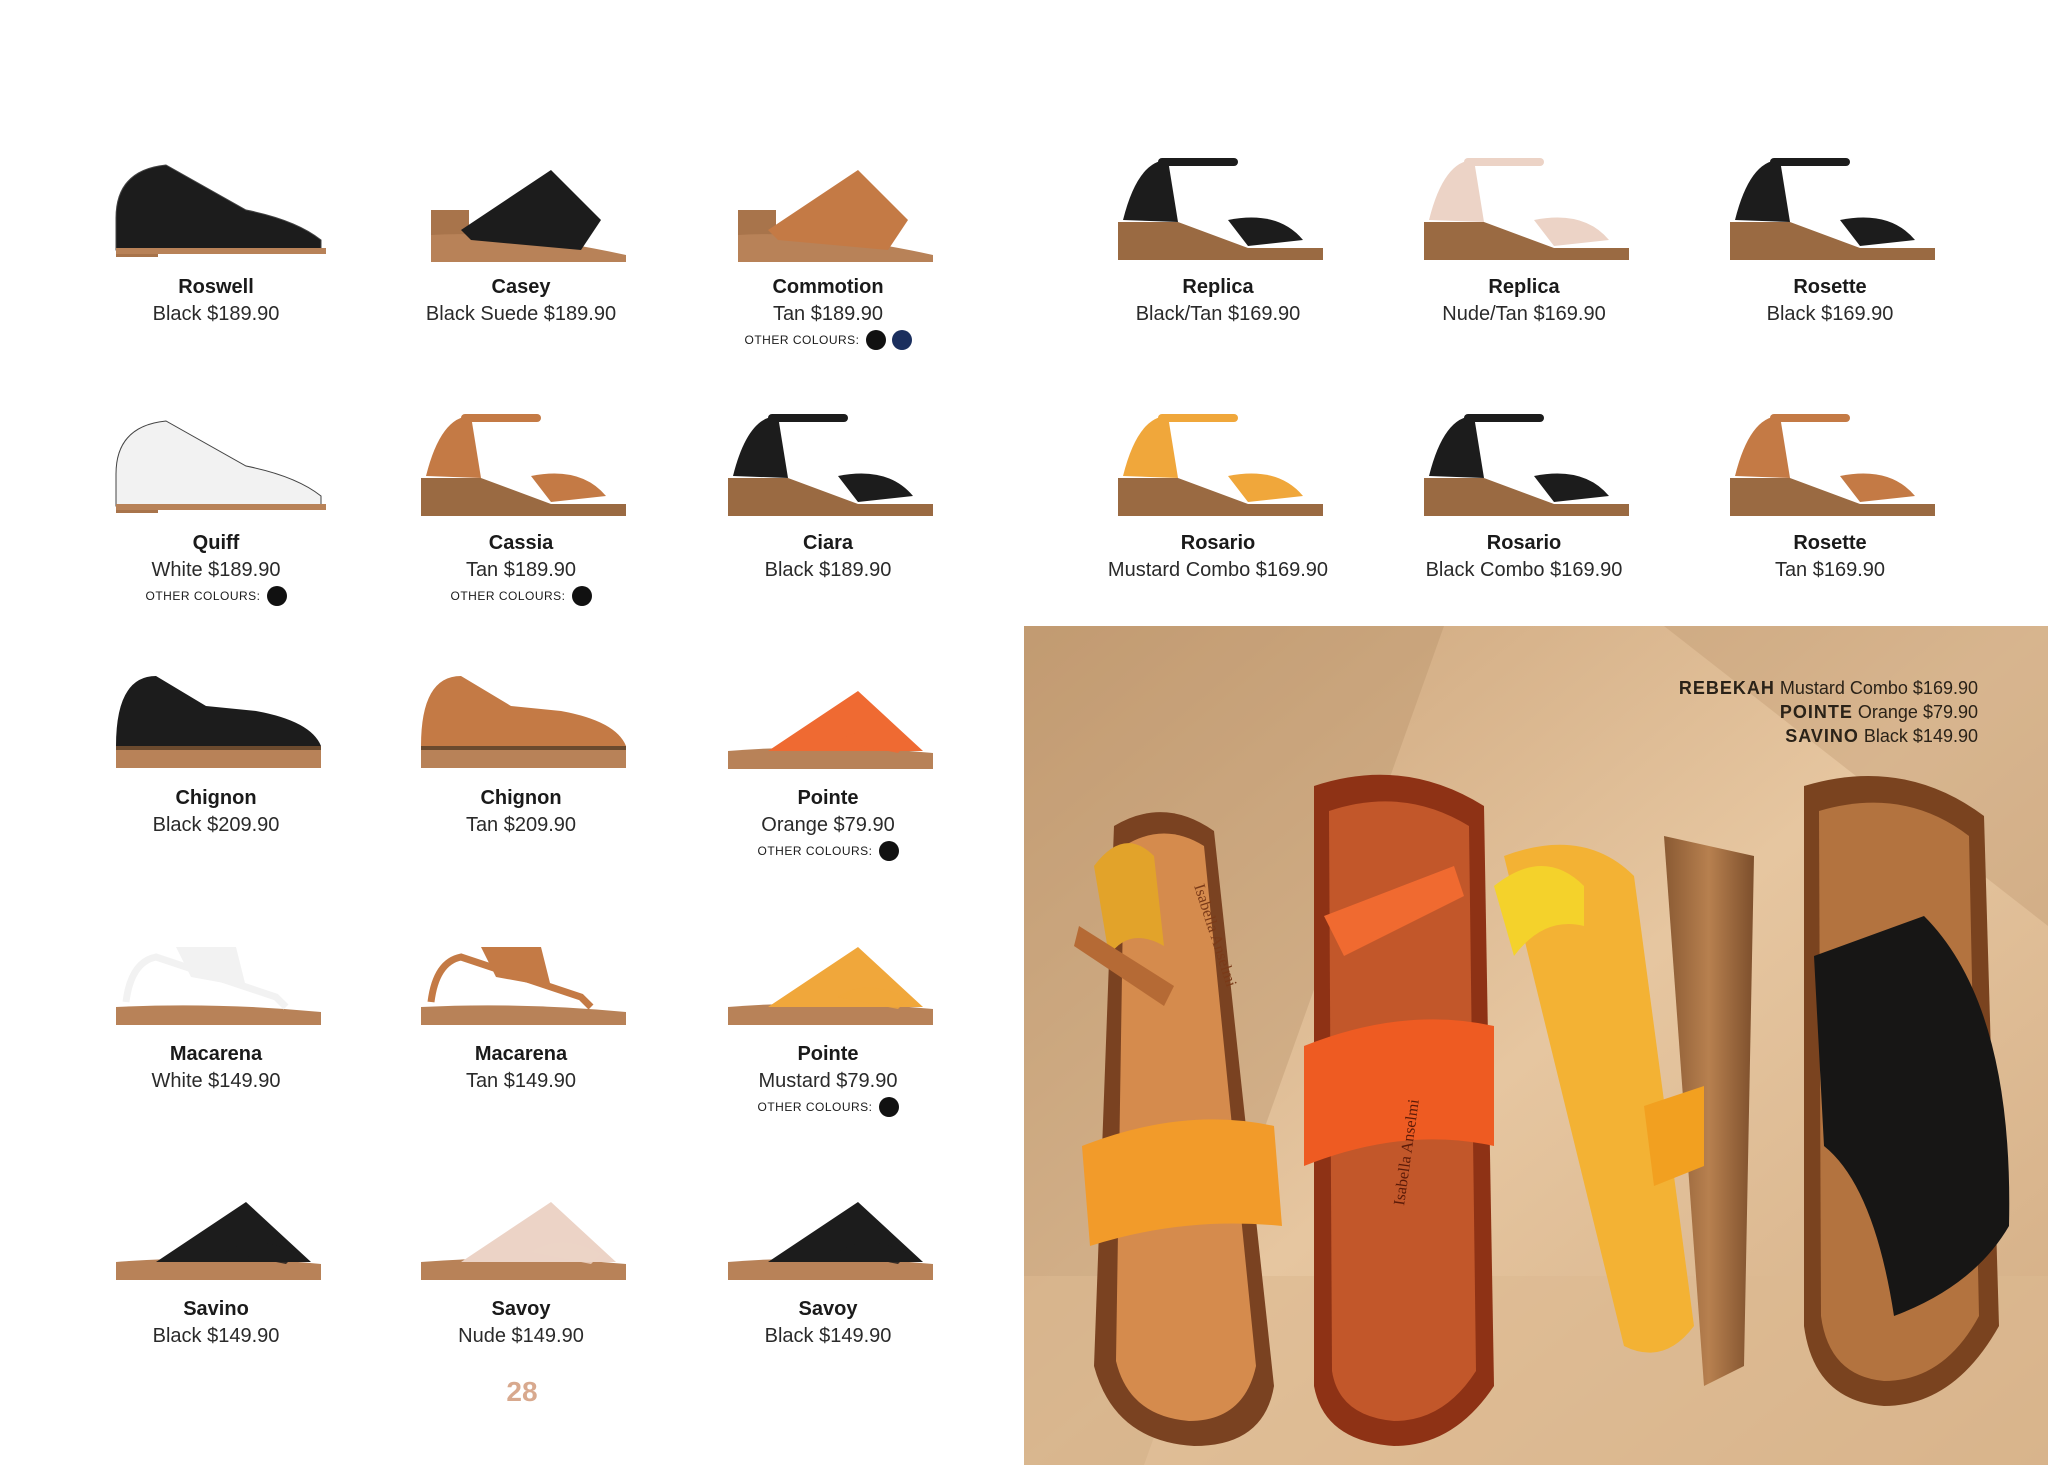  Describe the element at coordinates (1830, 490) in the screenshot. I see `product-card: Rosette Tan $169.90` at that location.